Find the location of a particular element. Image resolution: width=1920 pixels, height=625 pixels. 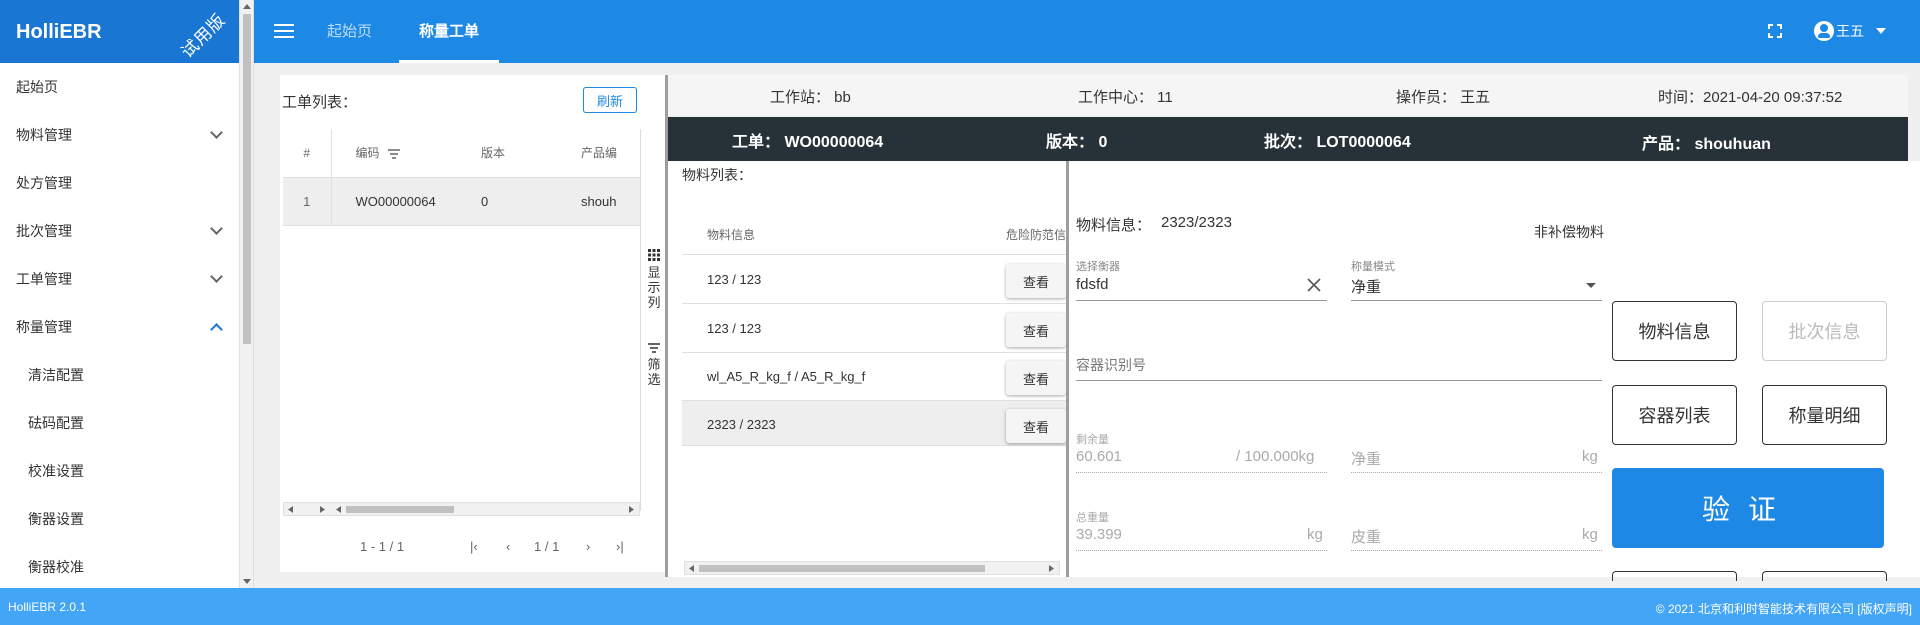

table-row: 1 WO00000064 0 shouh is located at coordinates (461, 201).